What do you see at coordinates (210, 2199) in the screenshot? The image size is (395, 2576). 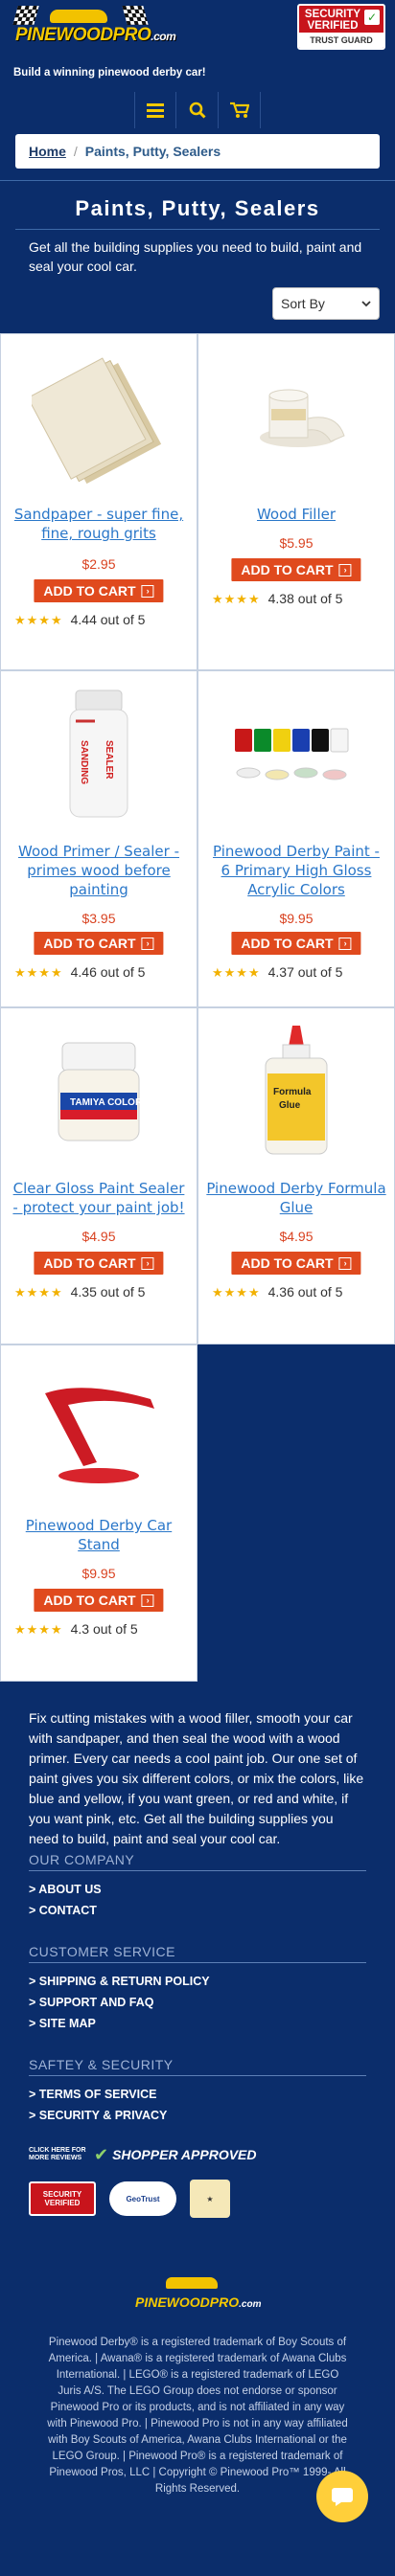 I see `authentic-seal-icon: ★` at bounding box center [210, 2199].